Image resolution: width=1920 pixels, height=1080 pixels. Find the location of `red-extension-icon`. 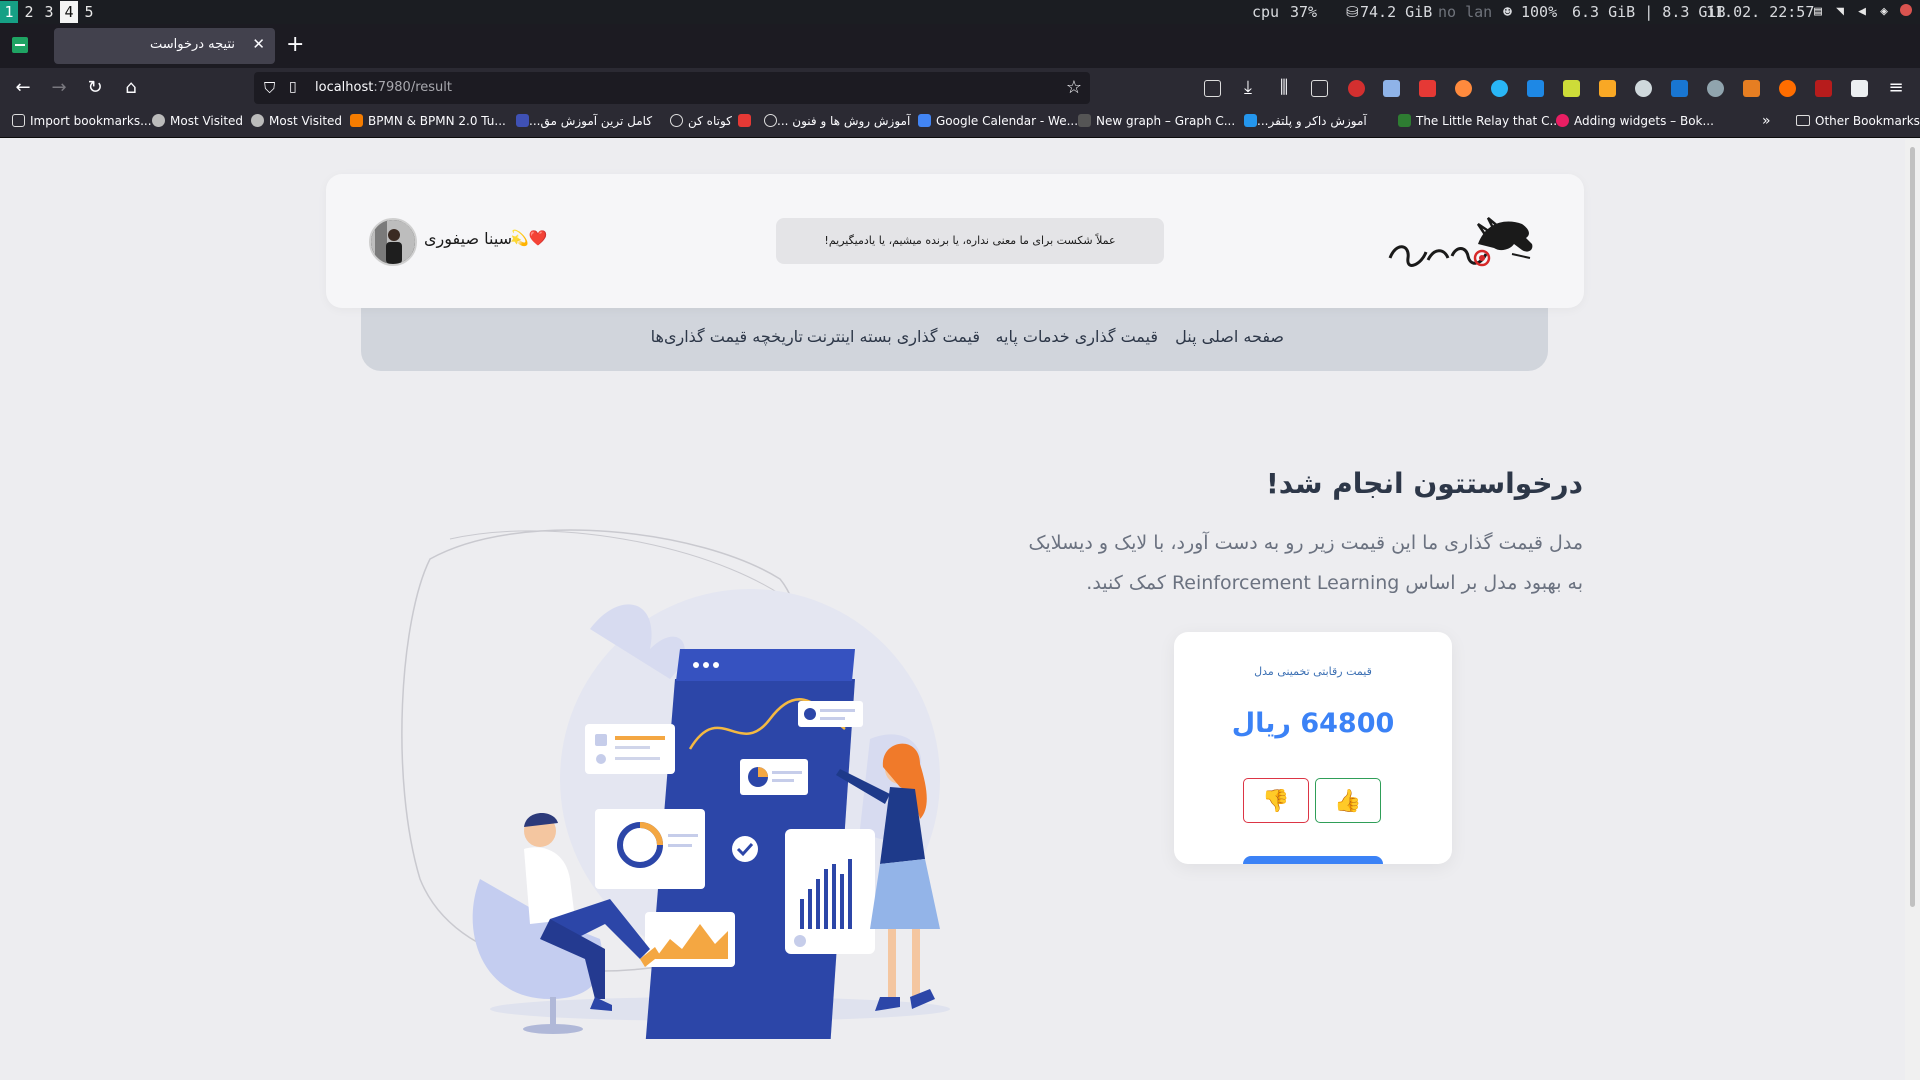

red-extension-icon is located at coordinates (1823, 88).